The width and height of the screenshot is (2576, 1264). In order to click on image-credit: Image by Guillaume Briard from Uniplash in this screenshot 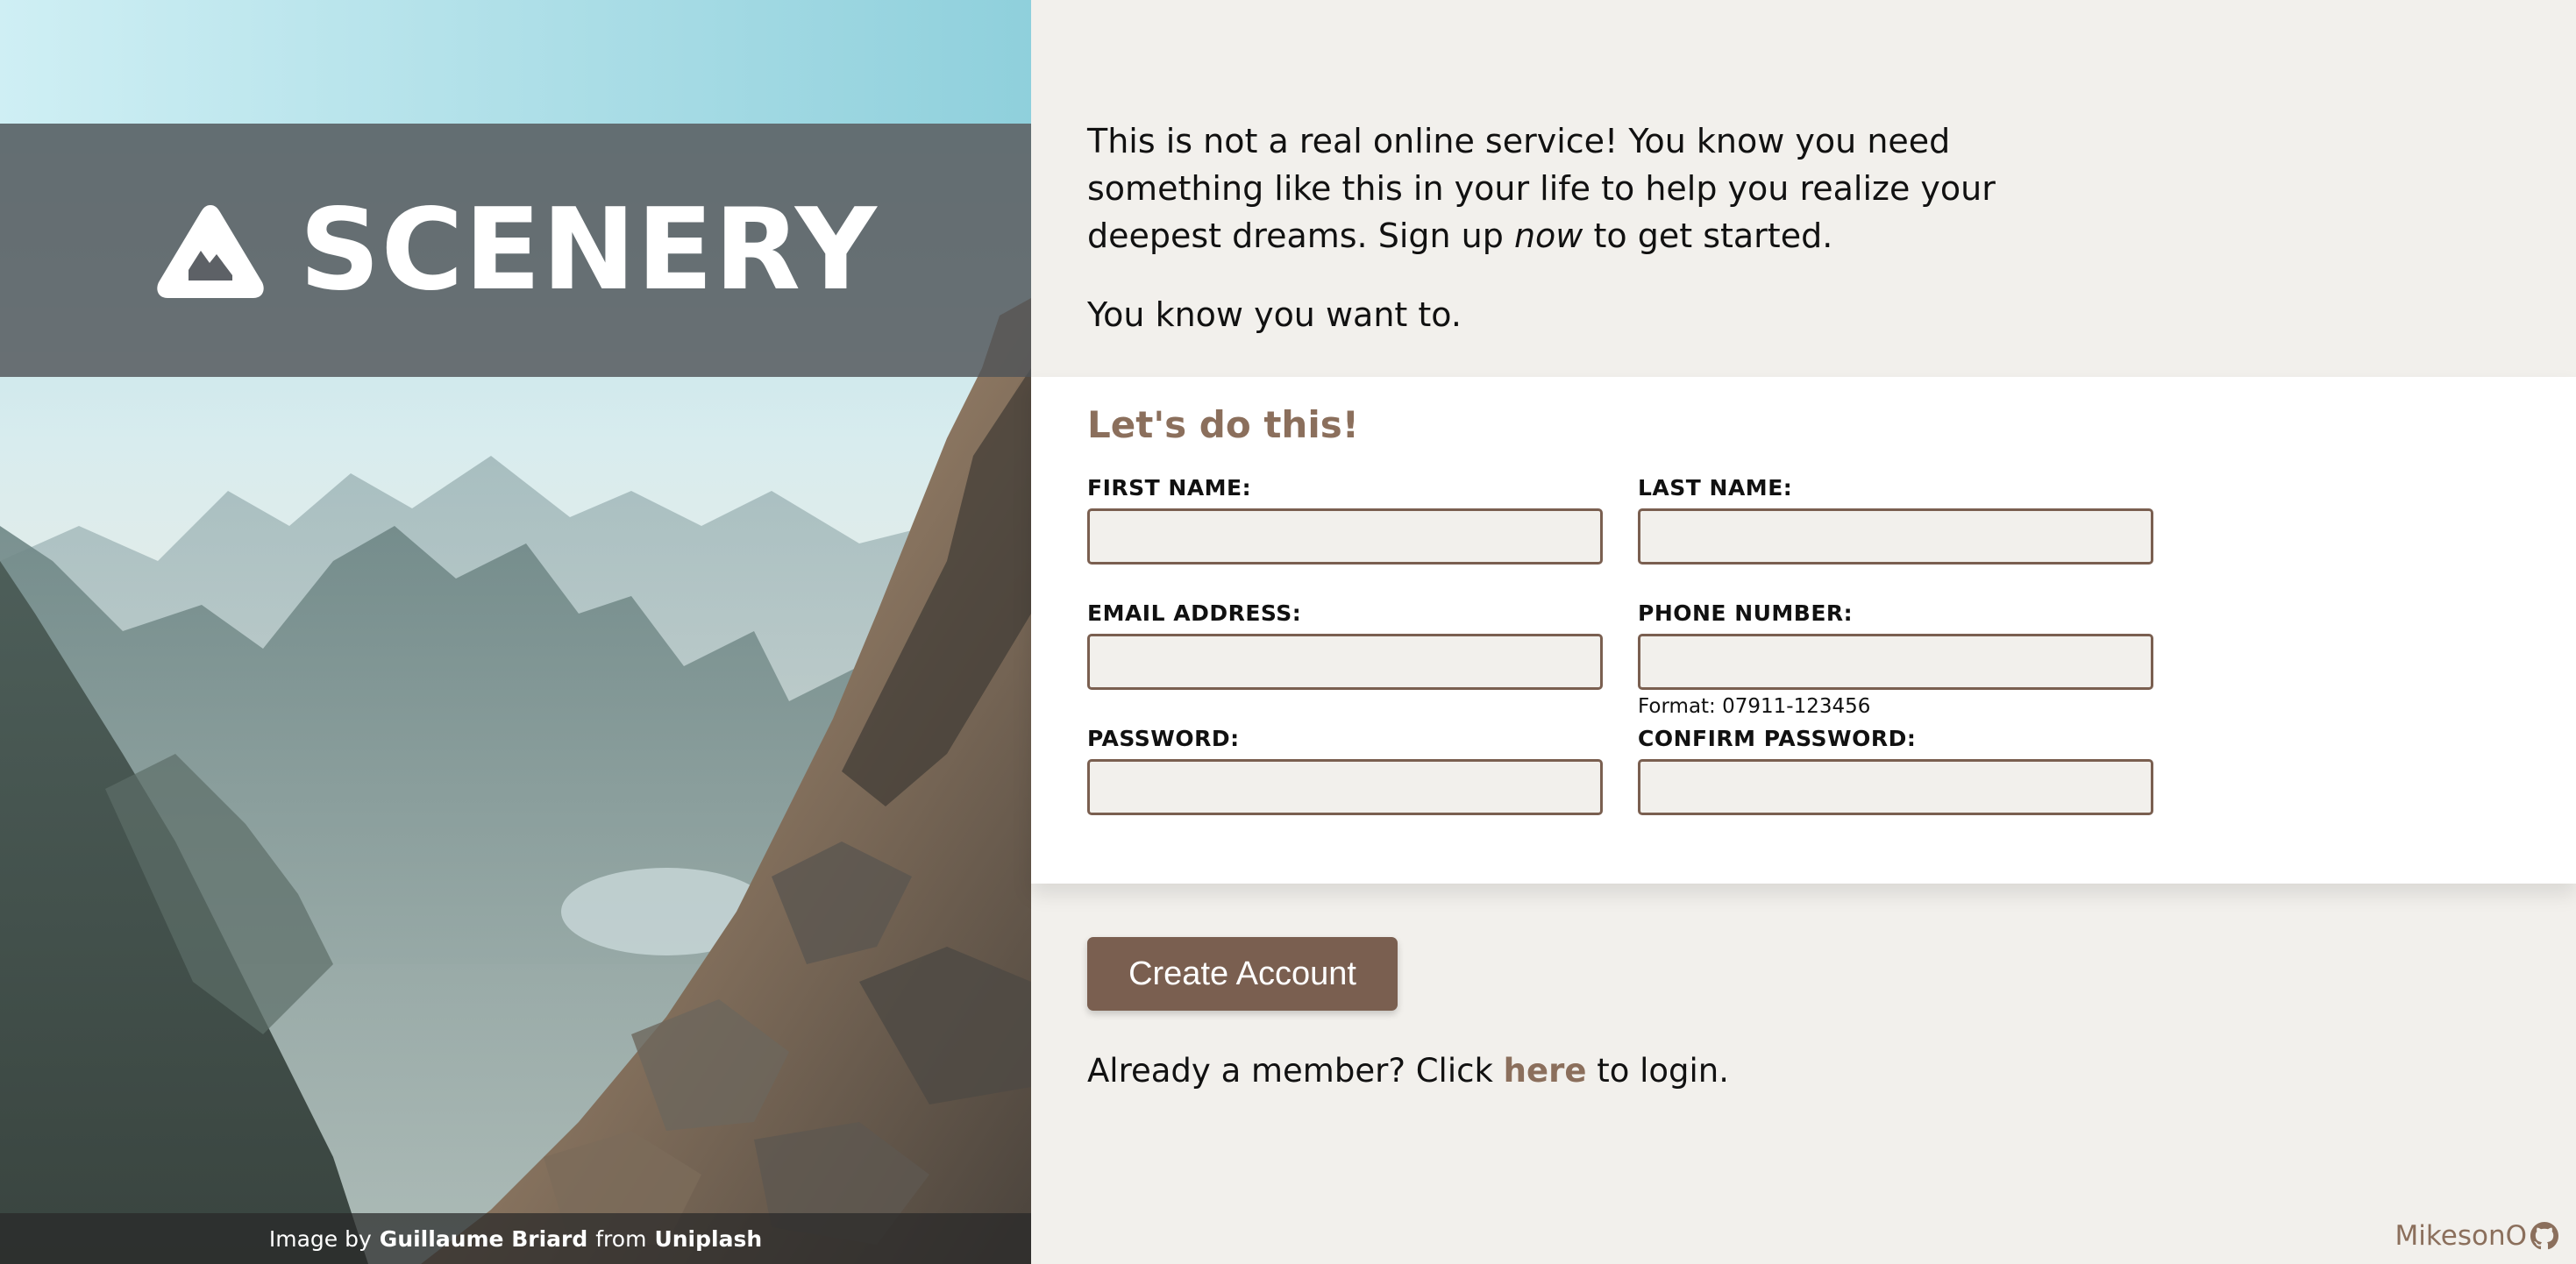, I will do `click(515, 1239)`.